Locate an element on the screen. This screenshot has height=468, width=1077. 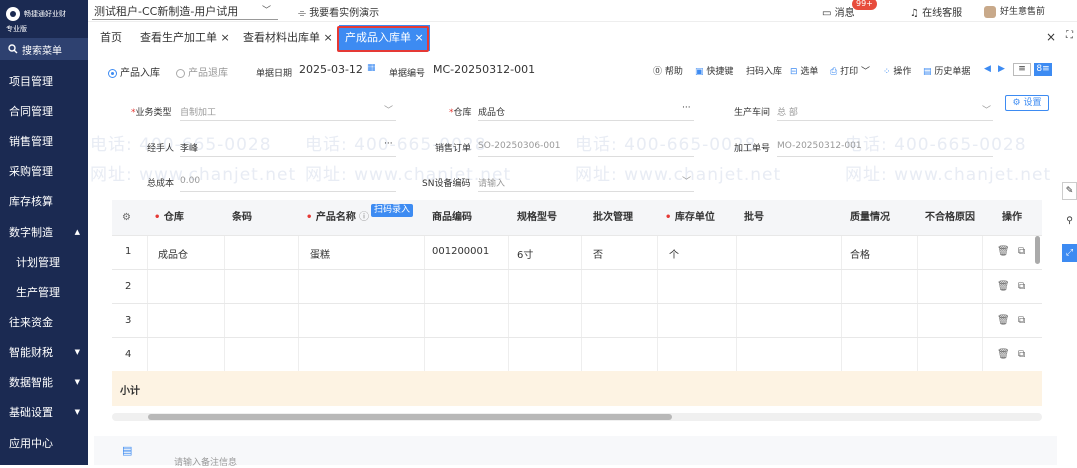
operations-button: ⁘ 操作 is located at coordinates (897, 70).